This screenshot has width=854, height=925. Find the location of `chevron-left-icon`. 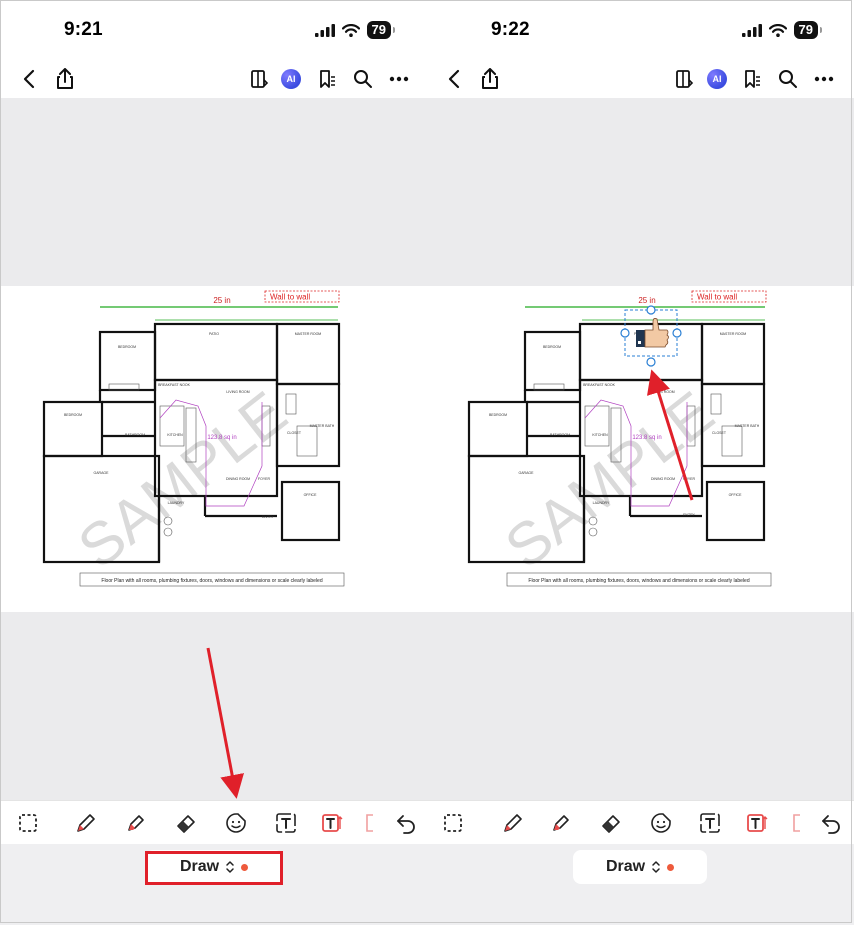

chevron-left-icon is located at coordinates (29, 79).